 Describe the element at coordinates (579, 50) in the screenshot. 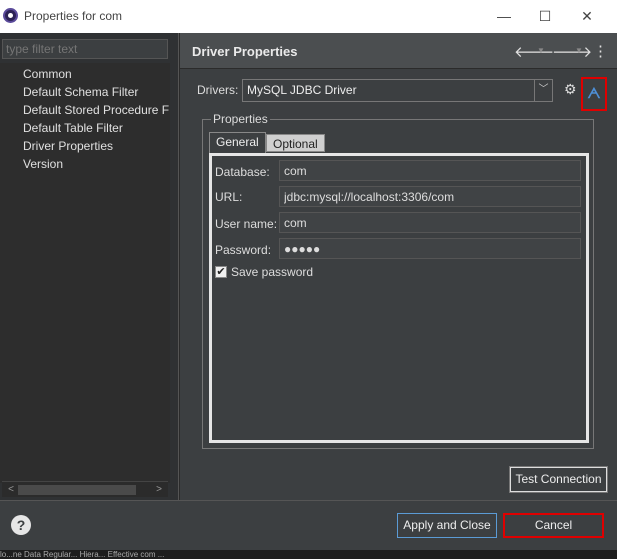

I see `forward-dropdown-icon: ▼` at that location.